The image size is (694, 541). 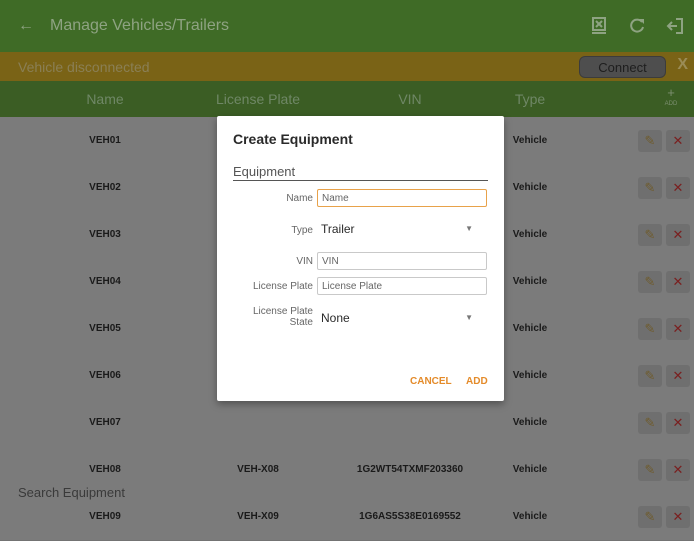 What do you see at coordinates (304, 261) in the screenshot?
I see `vin-label: VIN` at bounding box center [304, 261].